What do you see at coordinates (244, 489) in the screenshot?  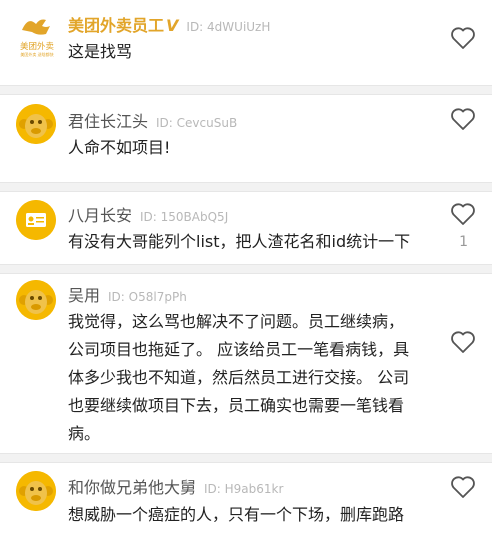 I see `author-id: ID: H9ab61kr` at bounding box center [244, 489].